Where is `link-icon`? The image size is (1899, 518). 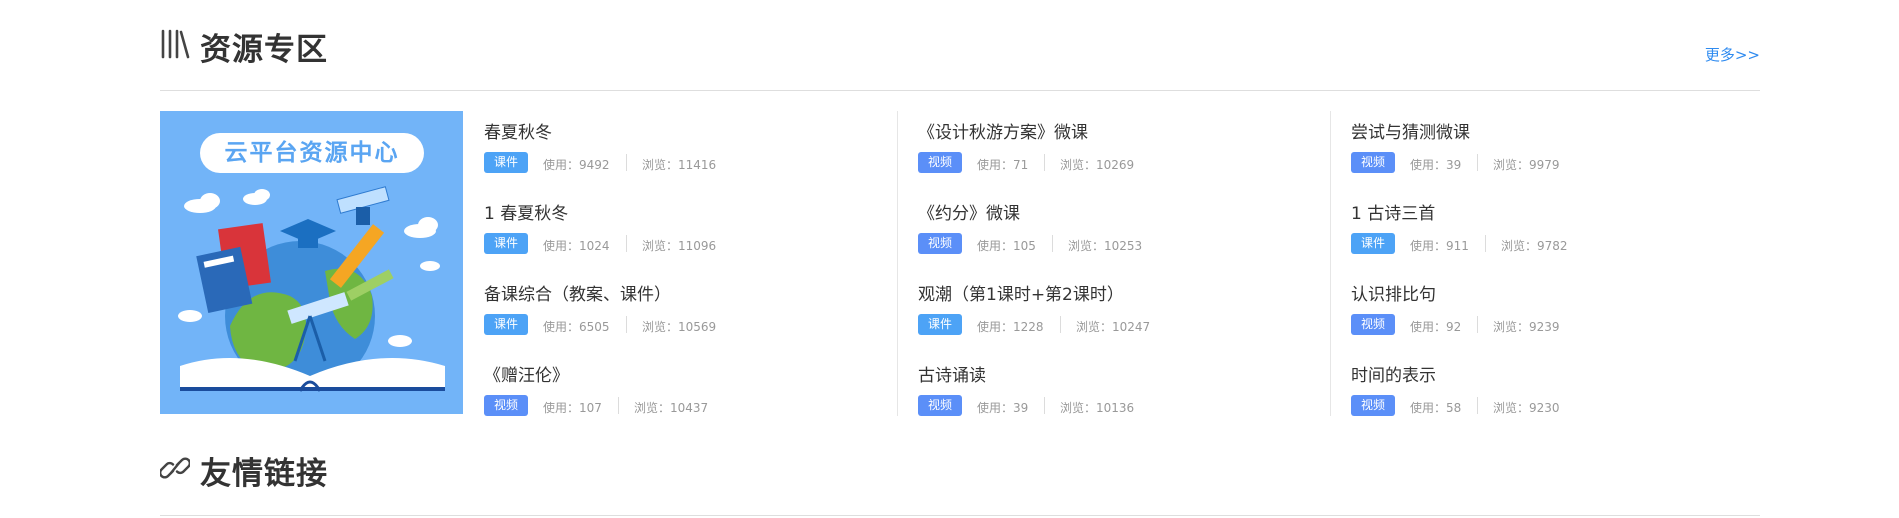 link-icon is located at coordinates (175, 470).